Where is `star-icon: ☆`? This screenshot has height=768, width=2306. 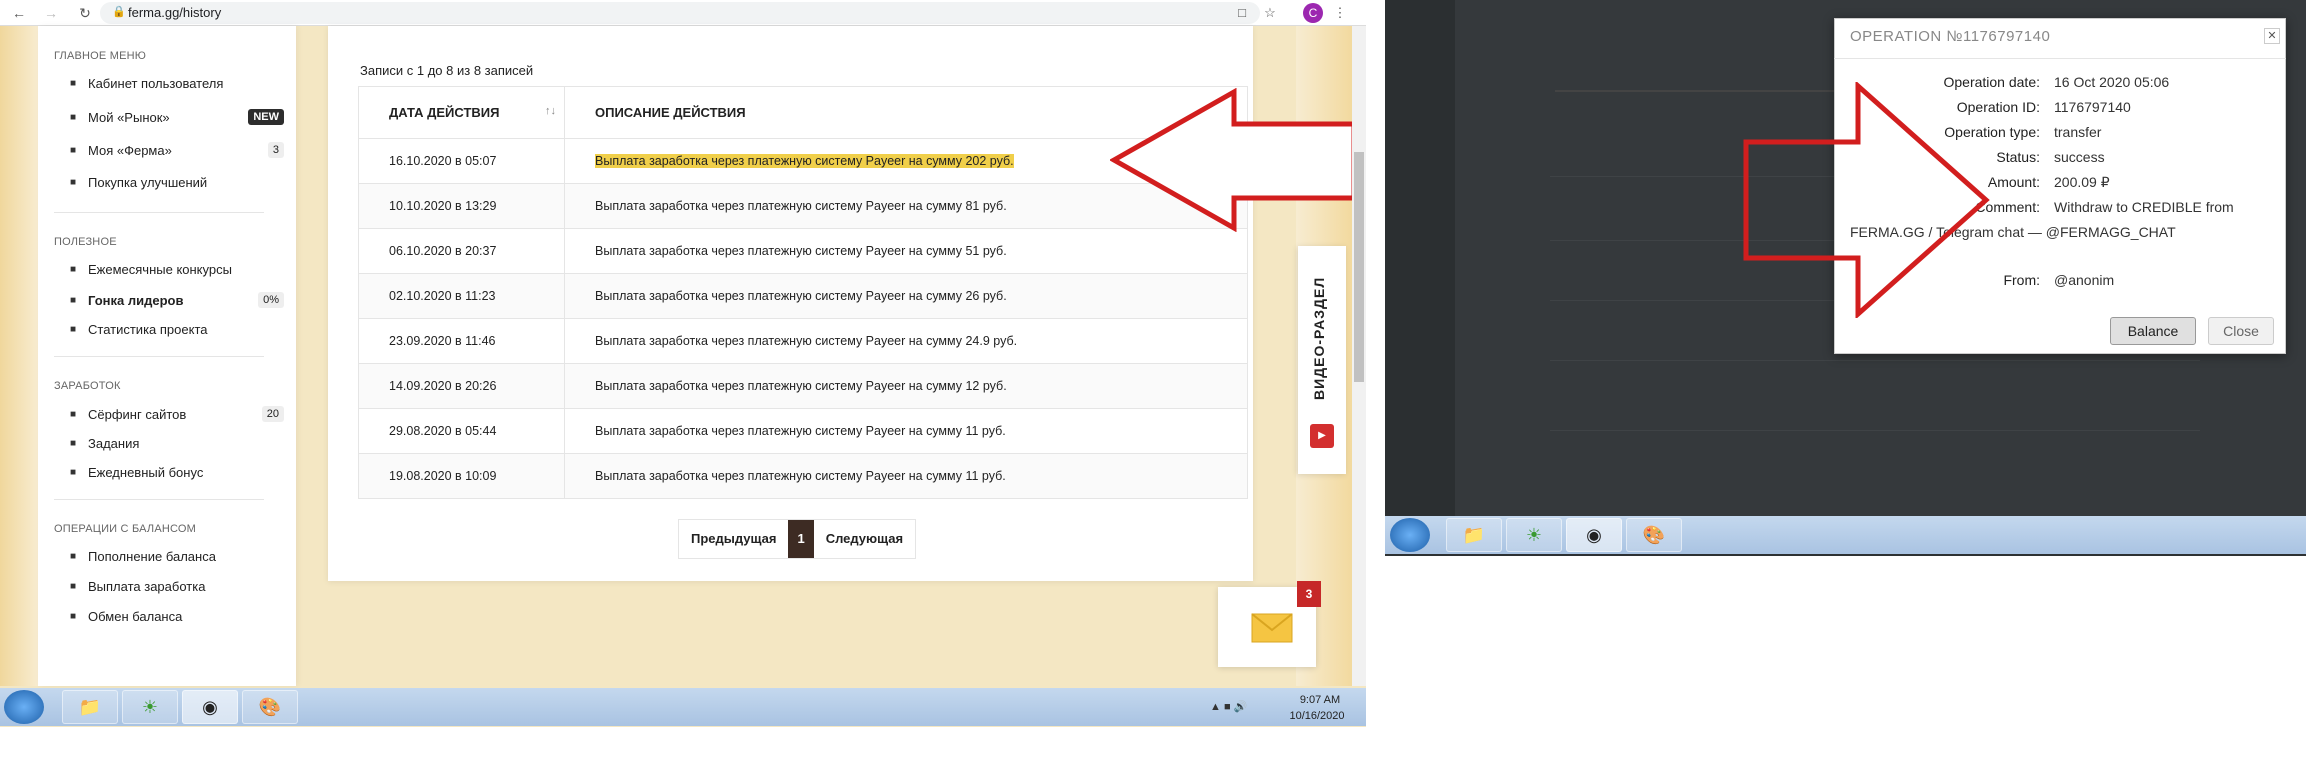 star-icon: ☆ is located at coordinates (1270, 13).